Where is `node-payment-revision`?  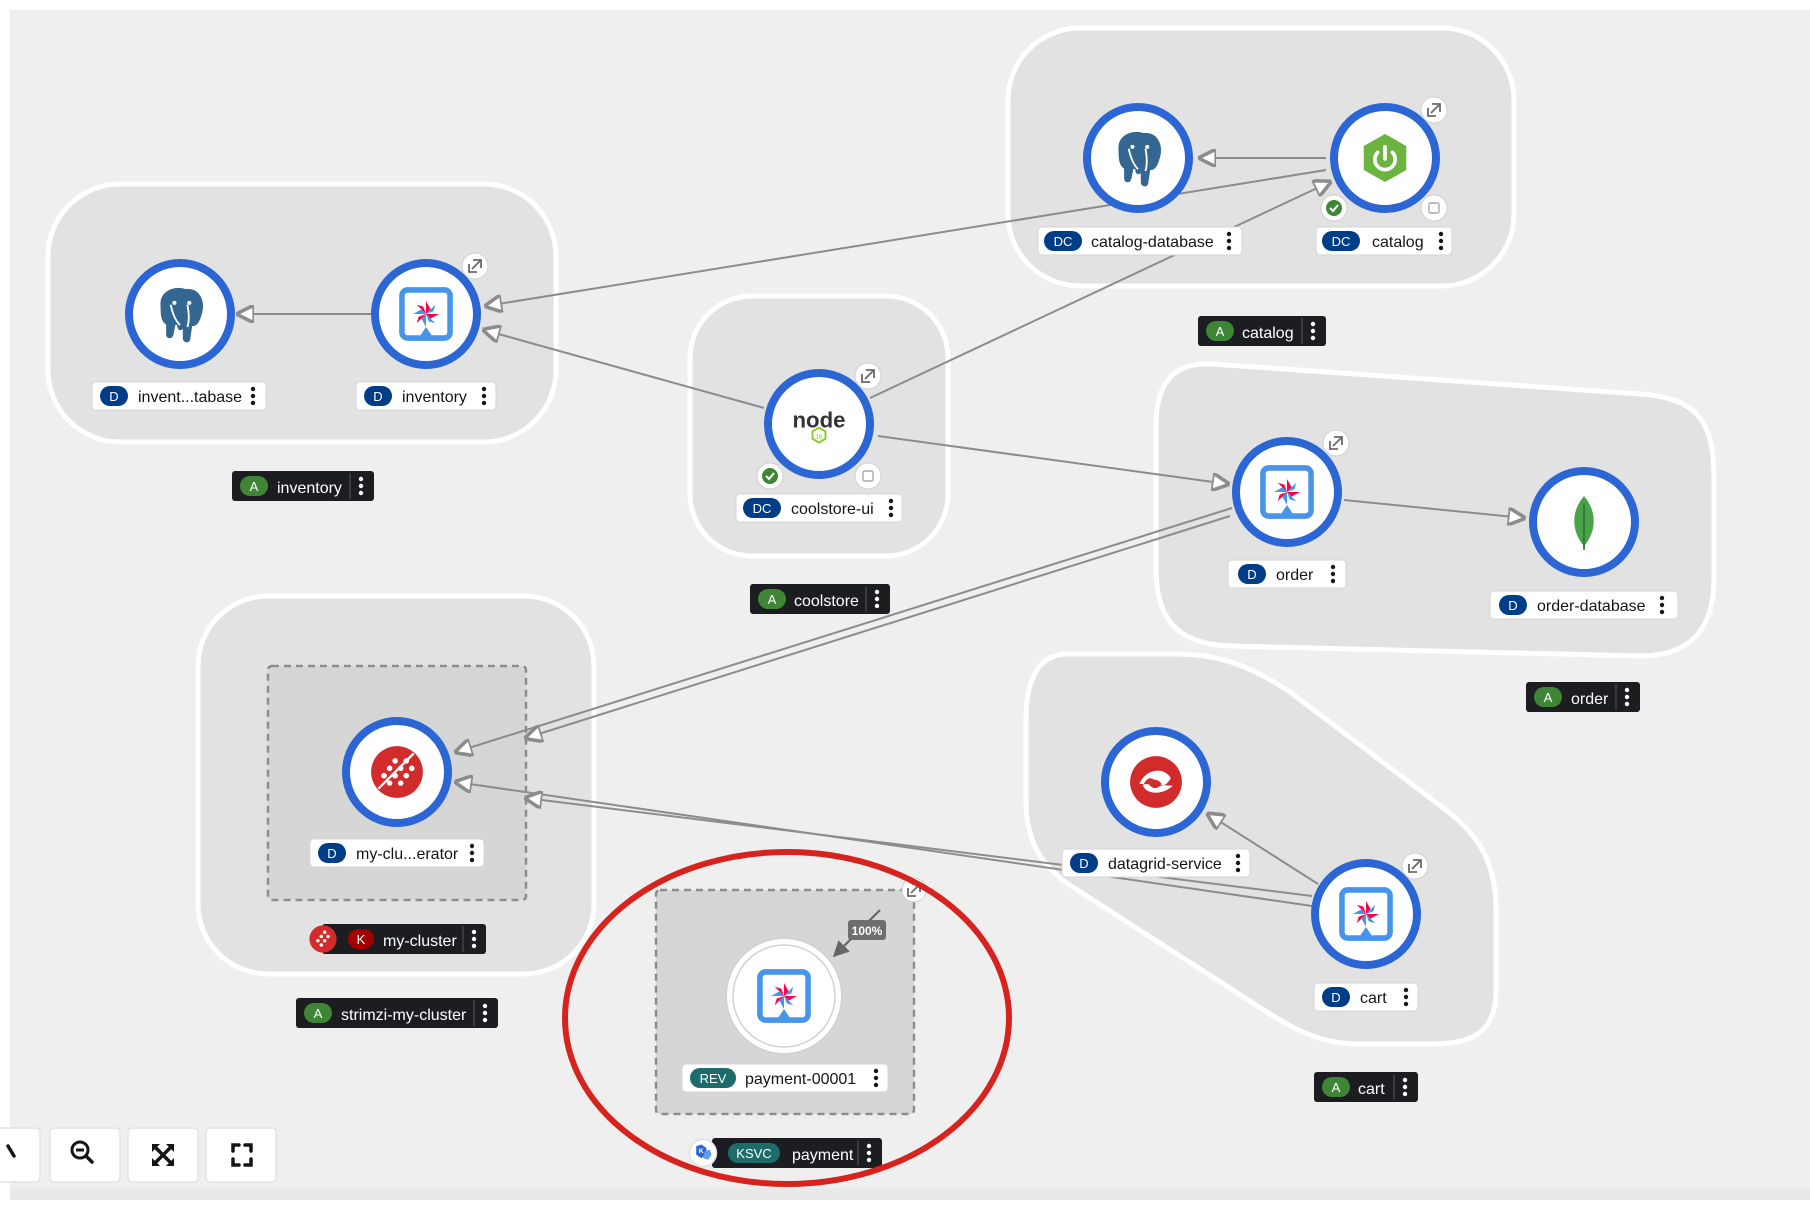
node-payment-revision is located at coordinates (784, 996).